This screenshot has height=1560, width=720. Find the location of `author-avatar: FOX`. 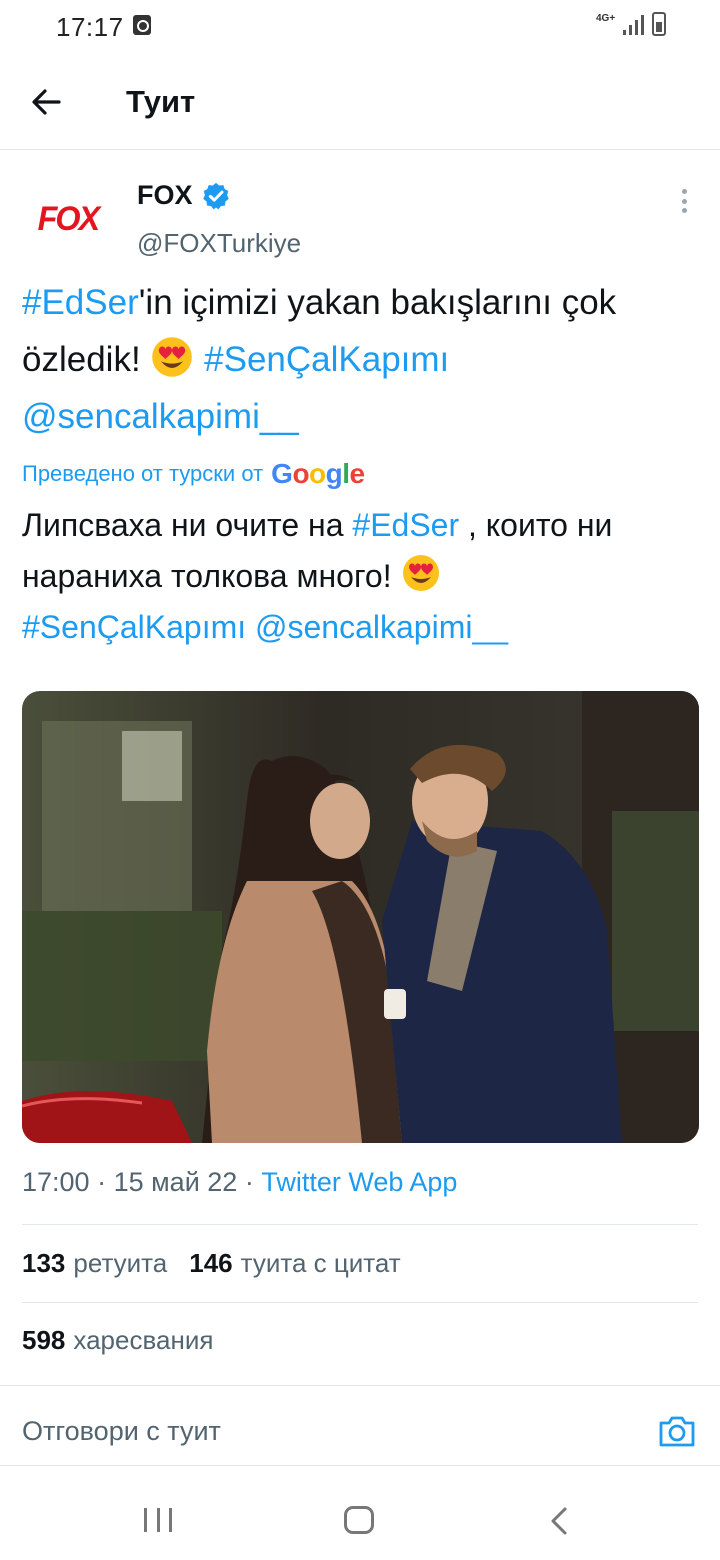

author-avatar: FOX is located at coordinates (68, 219).